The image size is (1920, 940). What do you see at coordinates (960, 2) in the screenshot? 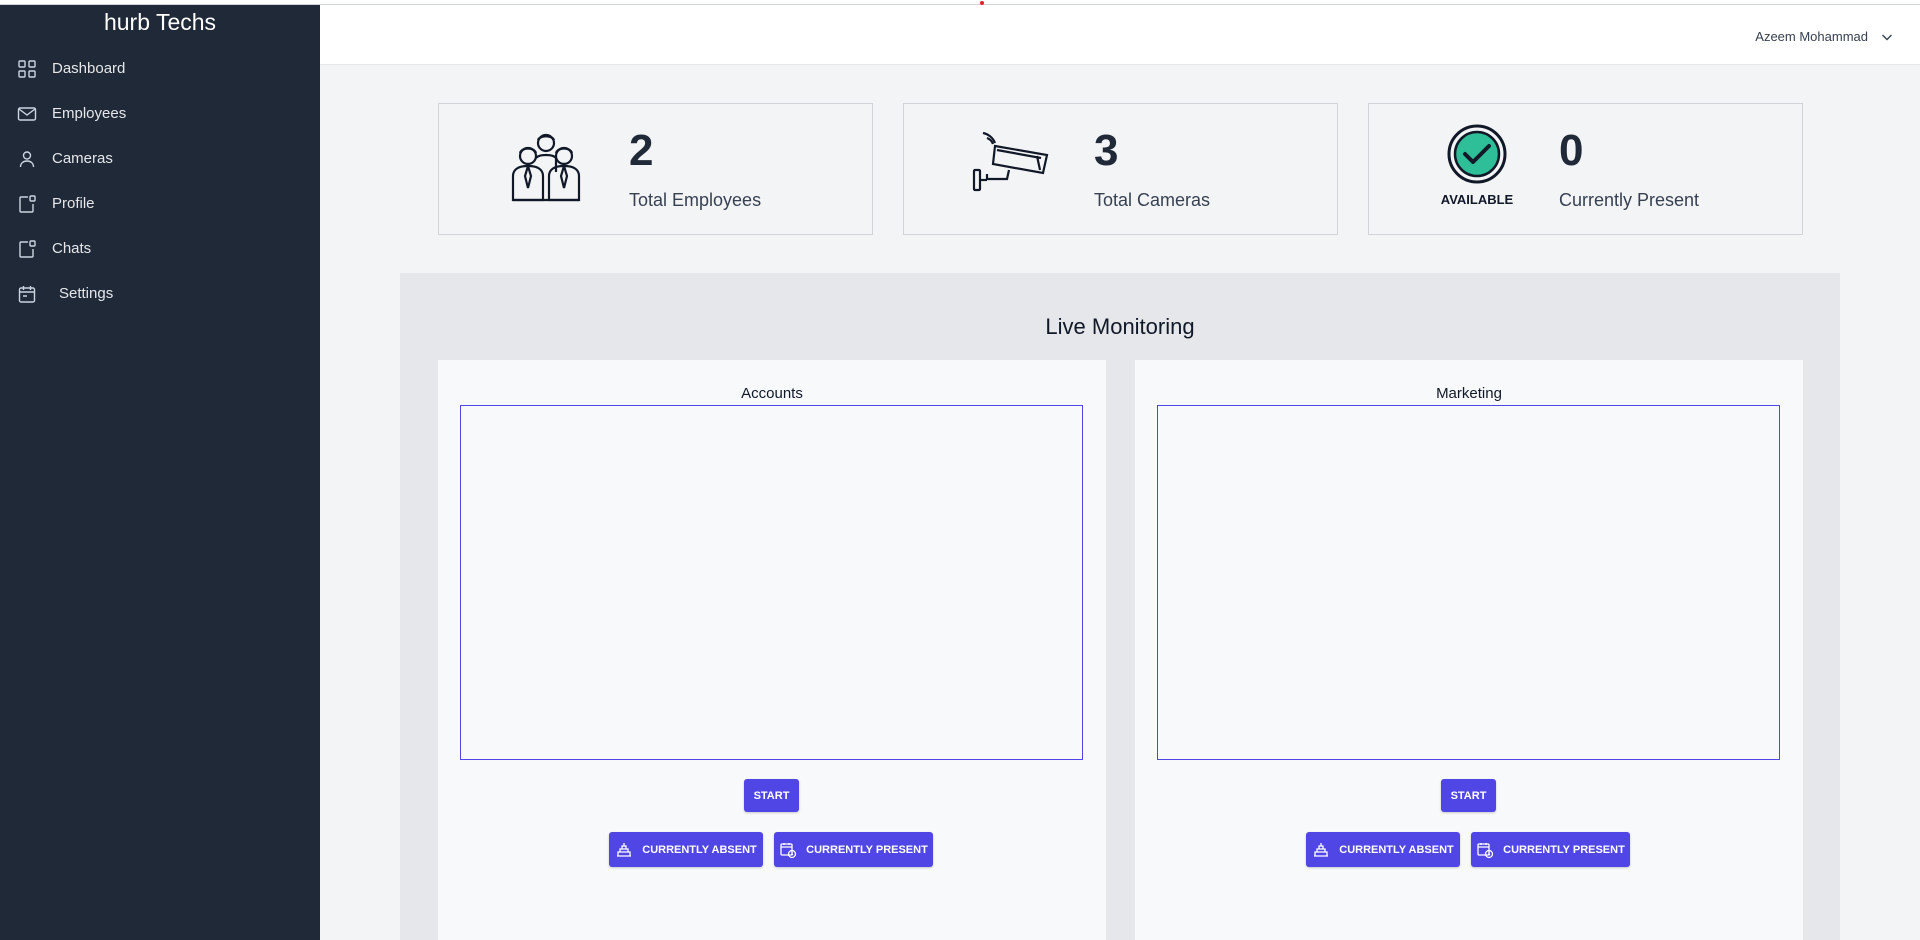
I see `top-line` at bounding box center [960, 2].